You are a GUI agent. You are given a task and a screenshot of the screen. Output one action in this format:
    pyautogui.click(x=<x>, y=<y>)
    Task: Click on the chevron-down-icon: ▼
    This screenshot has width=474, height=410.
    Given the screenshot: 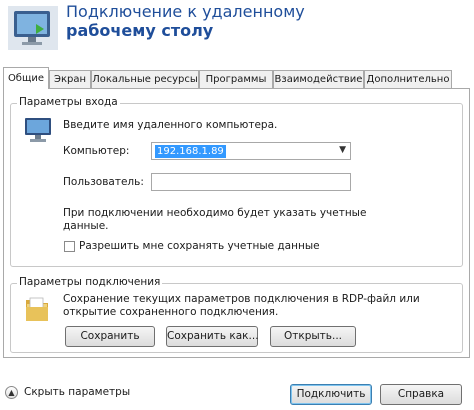 What is the action you would take?
    pyautogui.click(x=342, y=150)
    